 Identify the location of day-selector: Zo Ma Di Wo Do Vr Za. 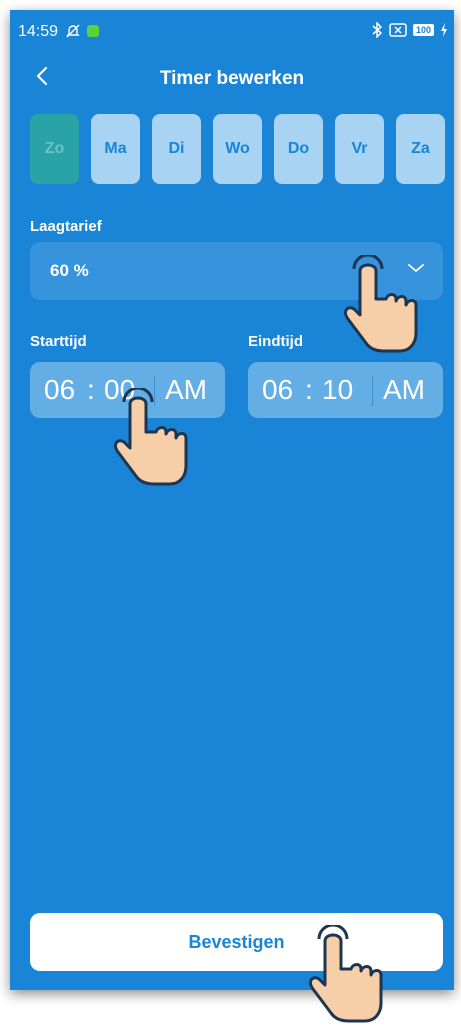
(237, 149).